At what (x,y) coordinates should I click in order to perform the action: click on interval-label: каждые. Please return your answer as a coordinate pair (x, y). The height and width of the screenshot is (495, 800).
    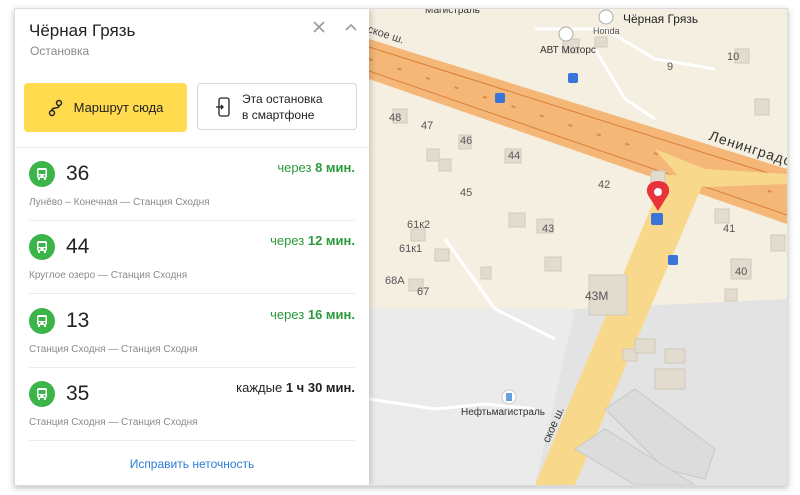
    Looking at the image, I should click on (259, 387).